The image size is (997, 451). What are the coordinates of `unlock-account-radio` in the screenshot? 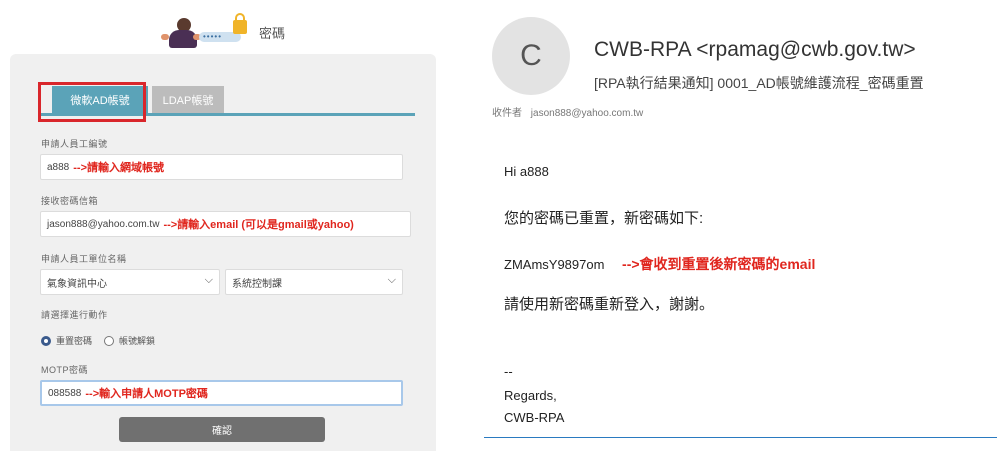 It's located at (109, 340).